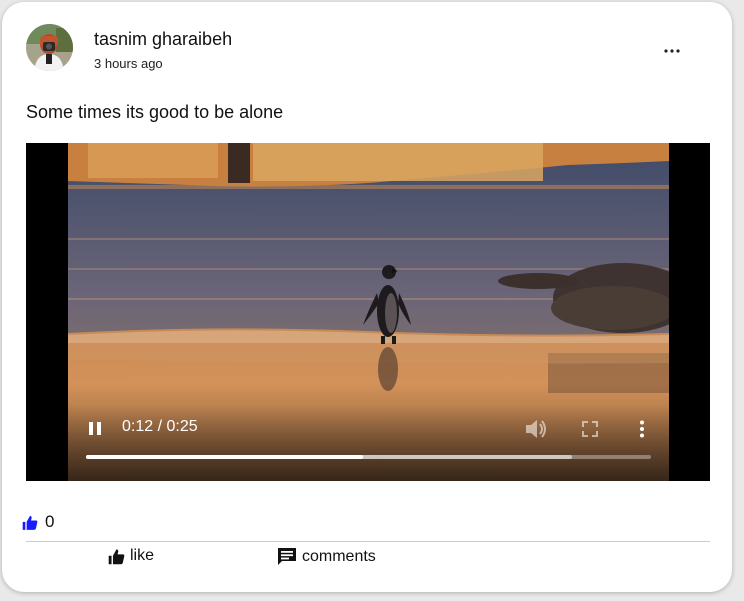 This screenshot has height=601, width=744. Describe the element at coordinates (536, 429) in the screenshot. I see `volume-icon` at that location.